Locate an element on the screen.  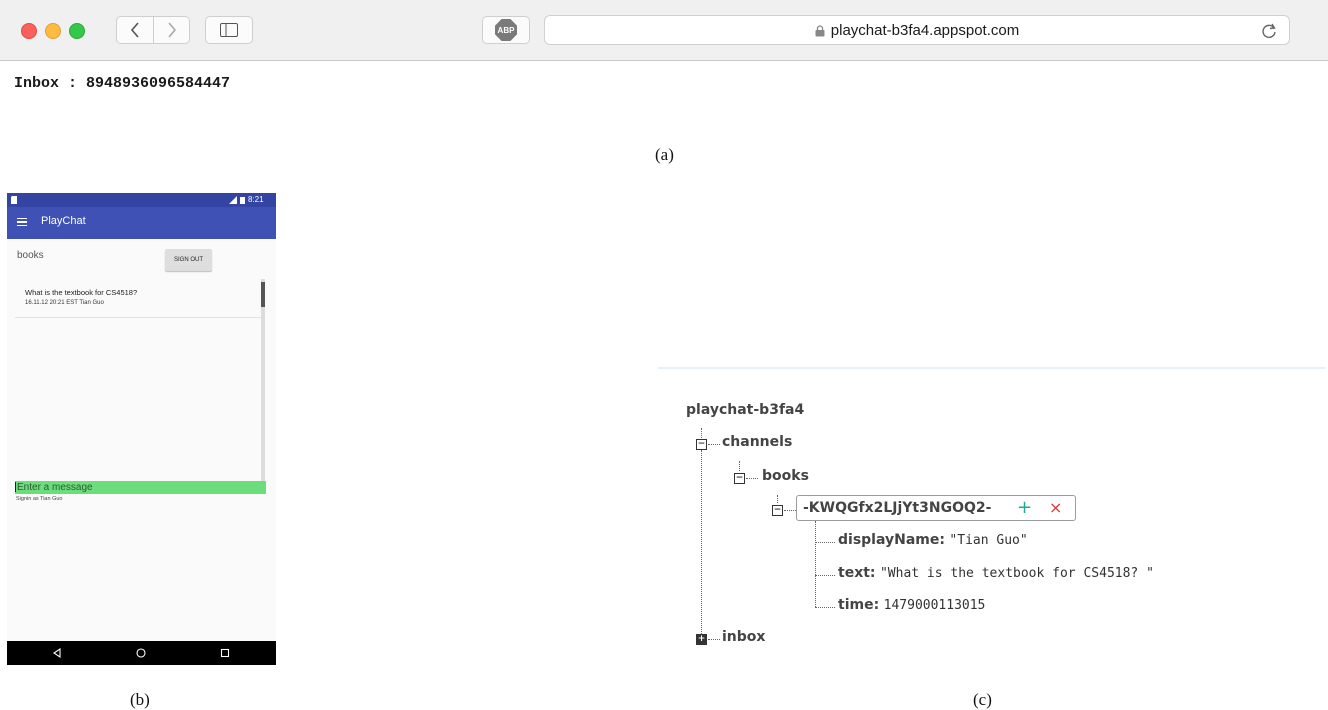
tree-node-channels: channels is located at coordinates (757, 442).